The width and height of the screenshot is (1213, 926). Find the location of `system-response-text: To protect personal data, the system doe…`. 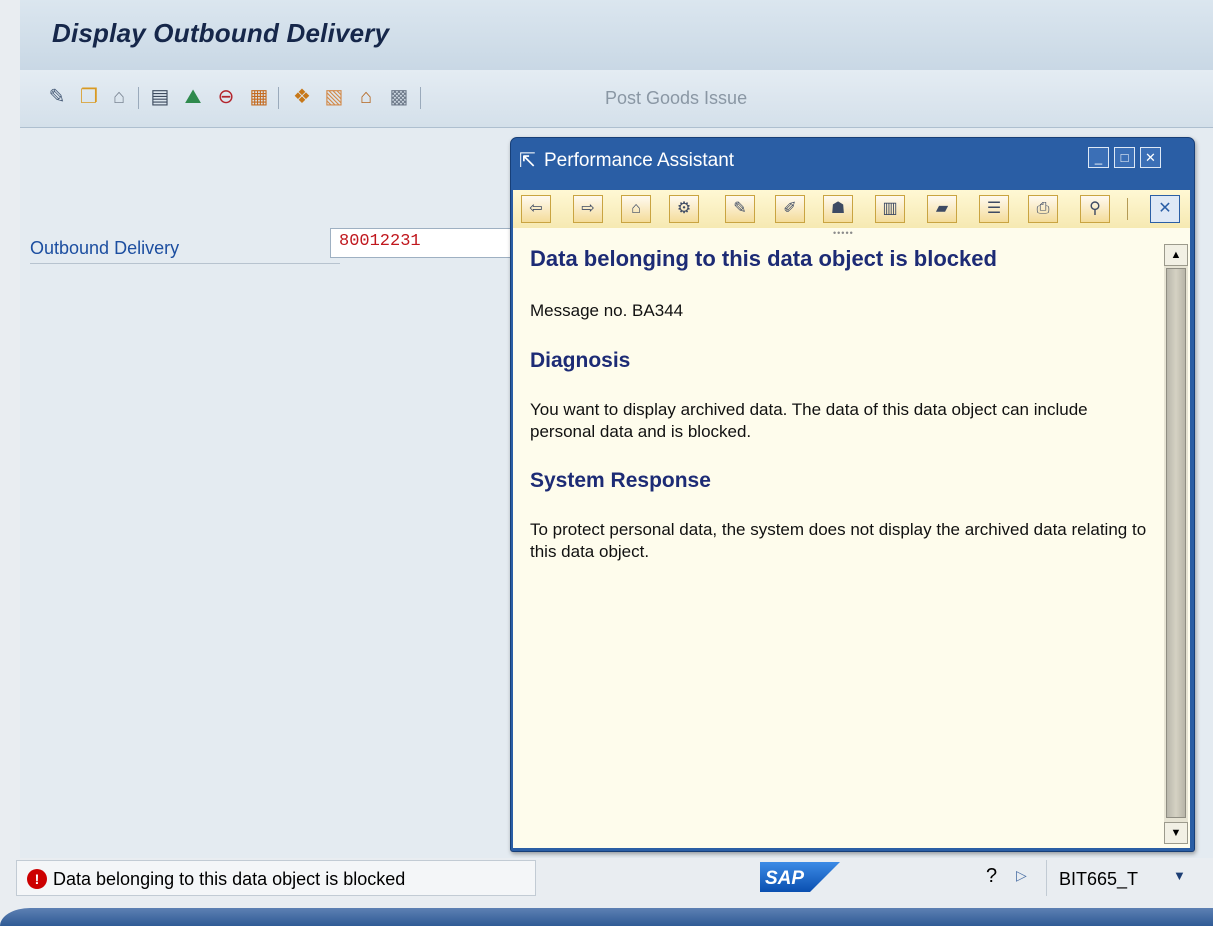

system-response-text: To protect personal data, the system doe… is located at coordinates (838, 540).